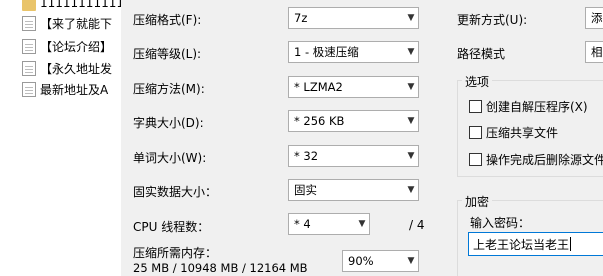  Describe the element at coordinates (522, 133) in the screenshot. I see `shared-files-checkbox-label: 压缩共享文件` at that location.